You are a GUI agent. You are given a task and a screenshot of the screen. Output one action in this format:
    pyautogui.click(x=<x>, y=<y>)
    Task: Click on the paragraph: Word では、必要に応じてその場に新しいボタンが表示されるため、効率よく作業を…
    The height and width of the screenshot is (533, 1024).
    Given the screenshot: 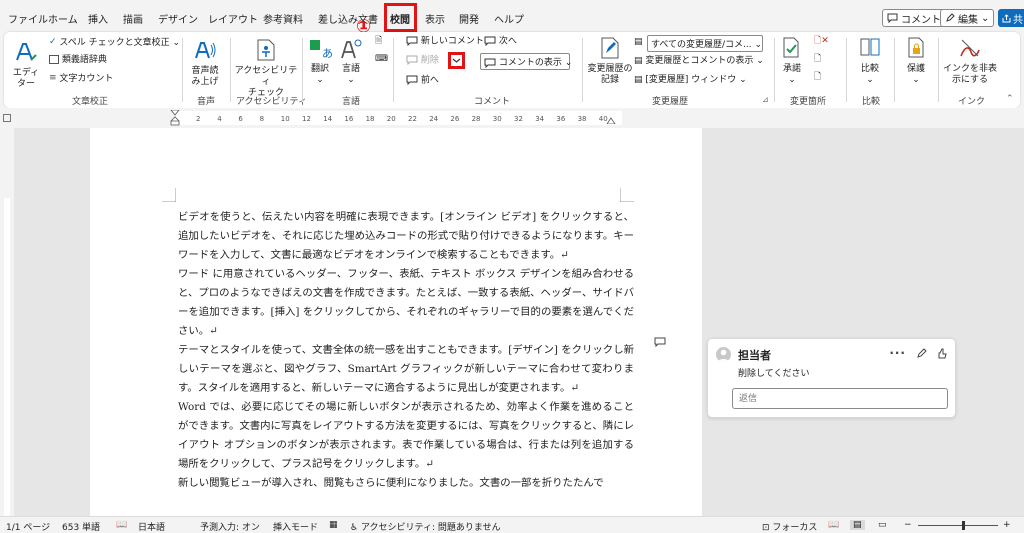 What is the action you would take?
    pyautogui.click(x=406, y=436)
    